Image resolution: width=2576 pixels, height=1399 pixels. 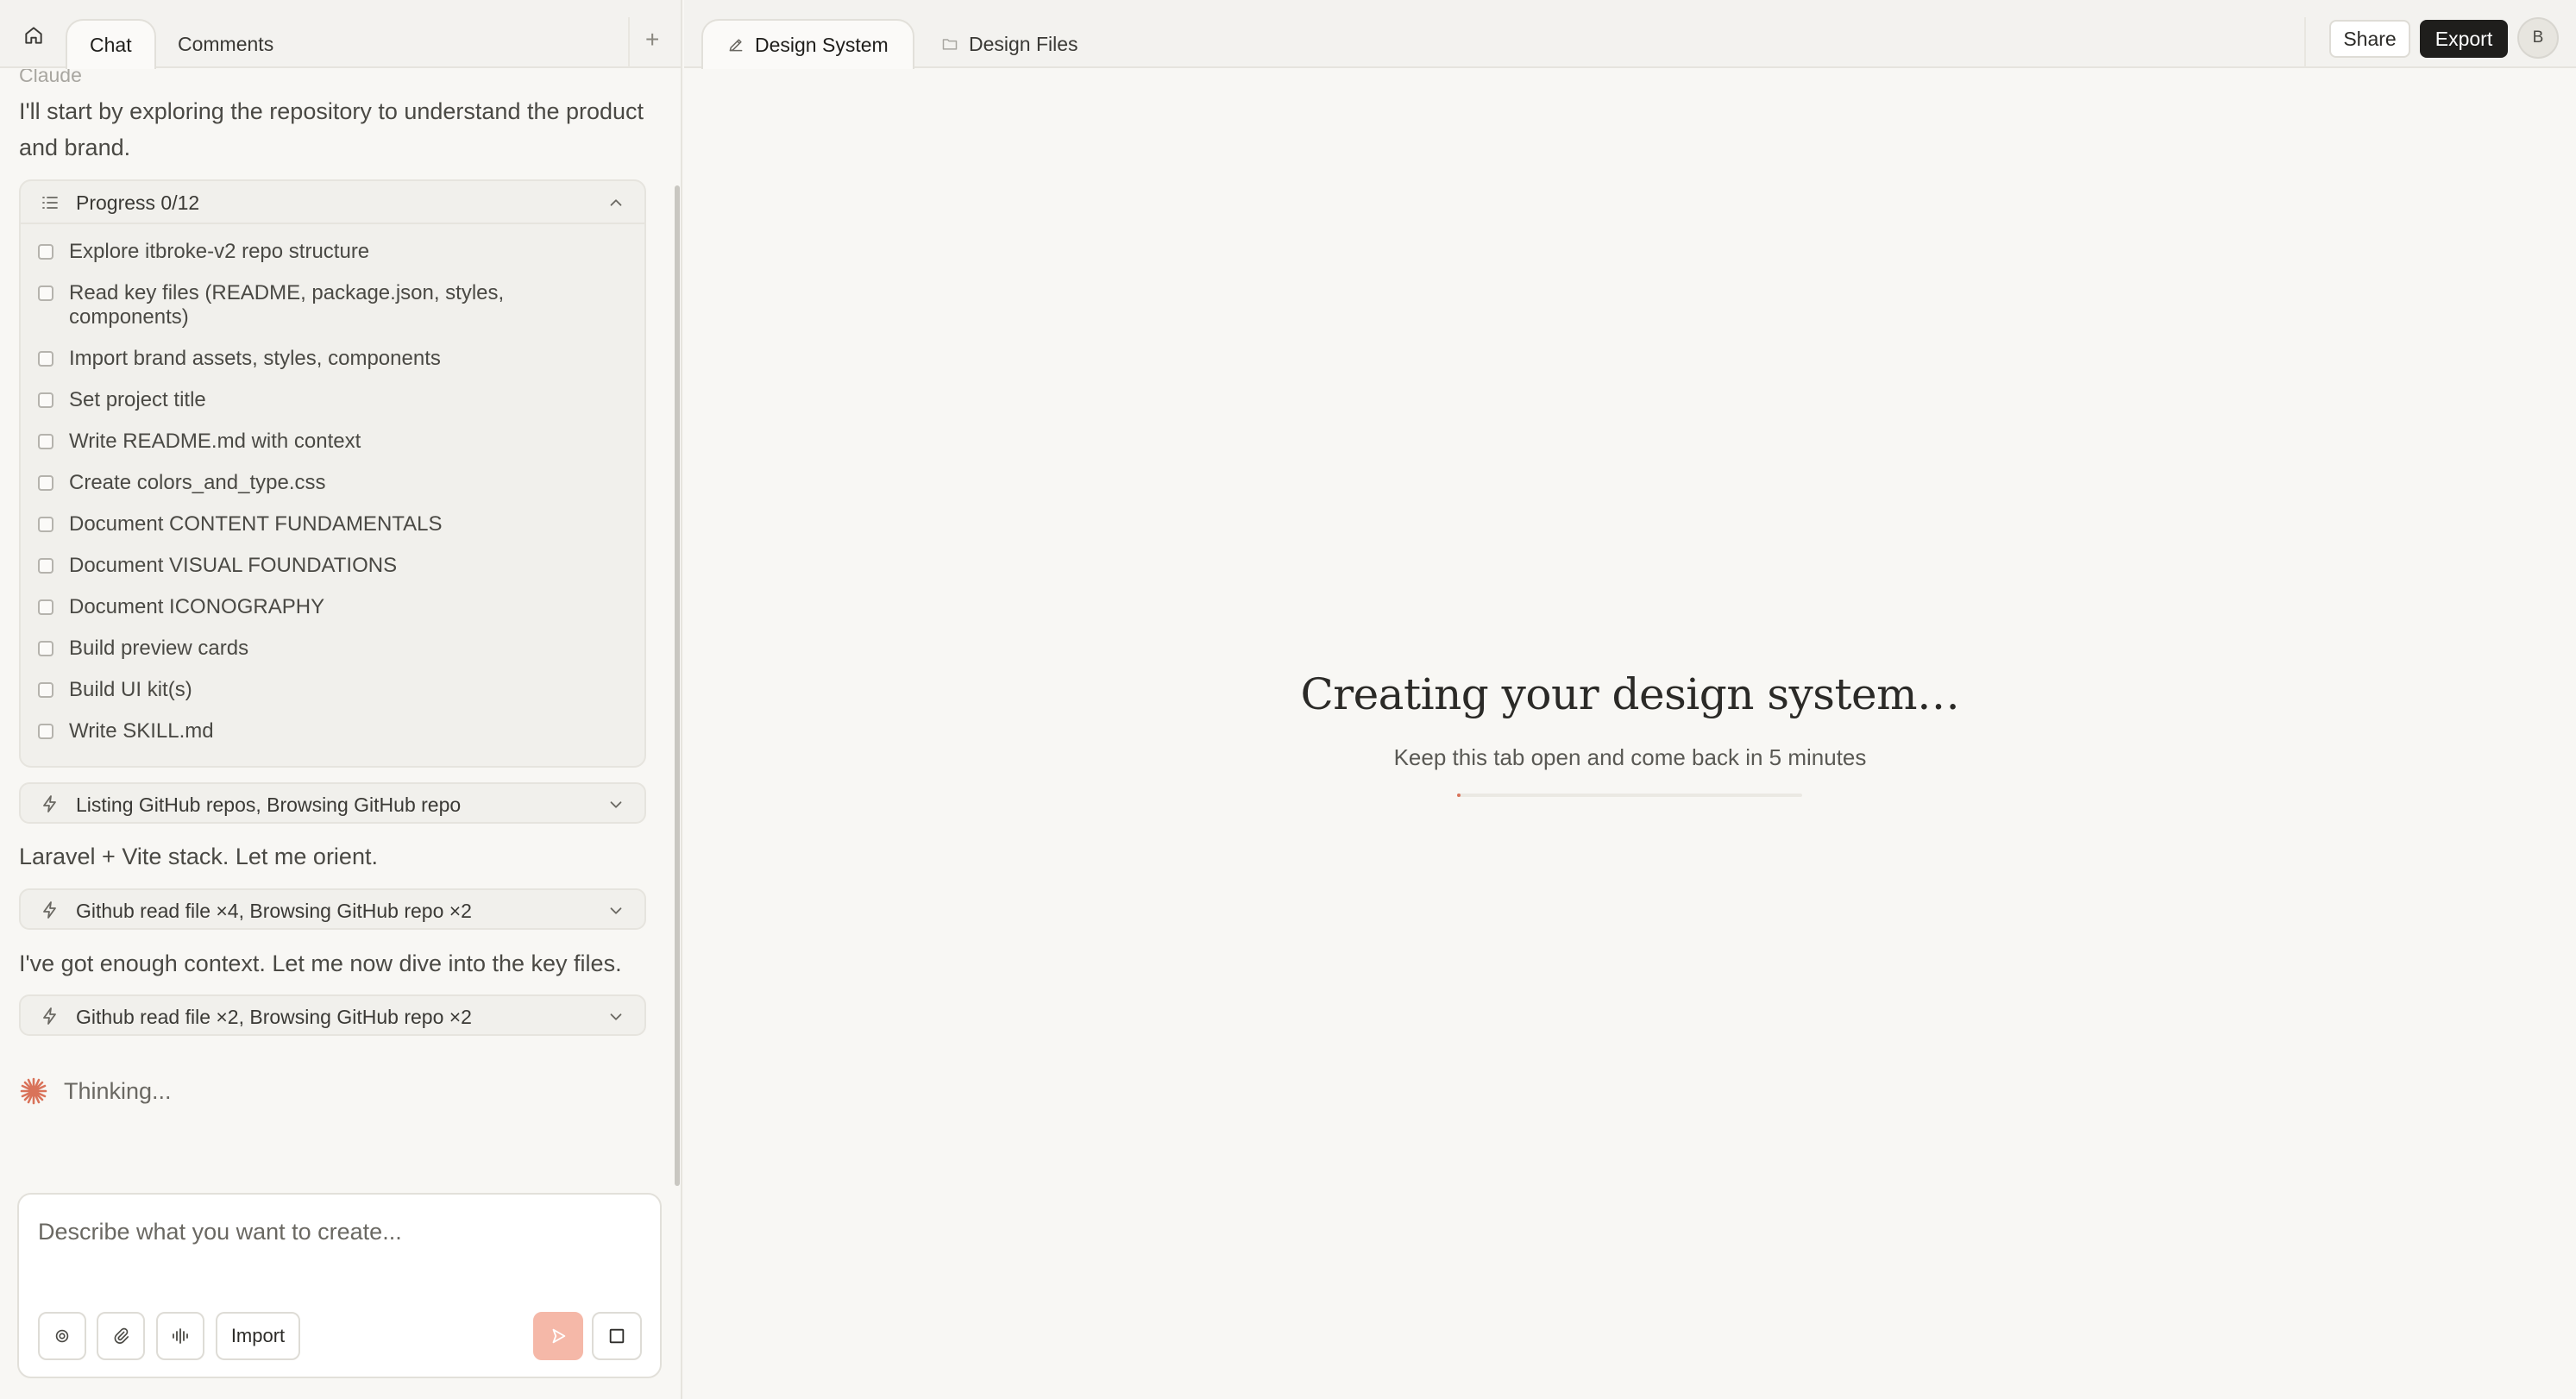 I want to click on tab-design-files-label: Design Files, so click(x=1023, y=43).